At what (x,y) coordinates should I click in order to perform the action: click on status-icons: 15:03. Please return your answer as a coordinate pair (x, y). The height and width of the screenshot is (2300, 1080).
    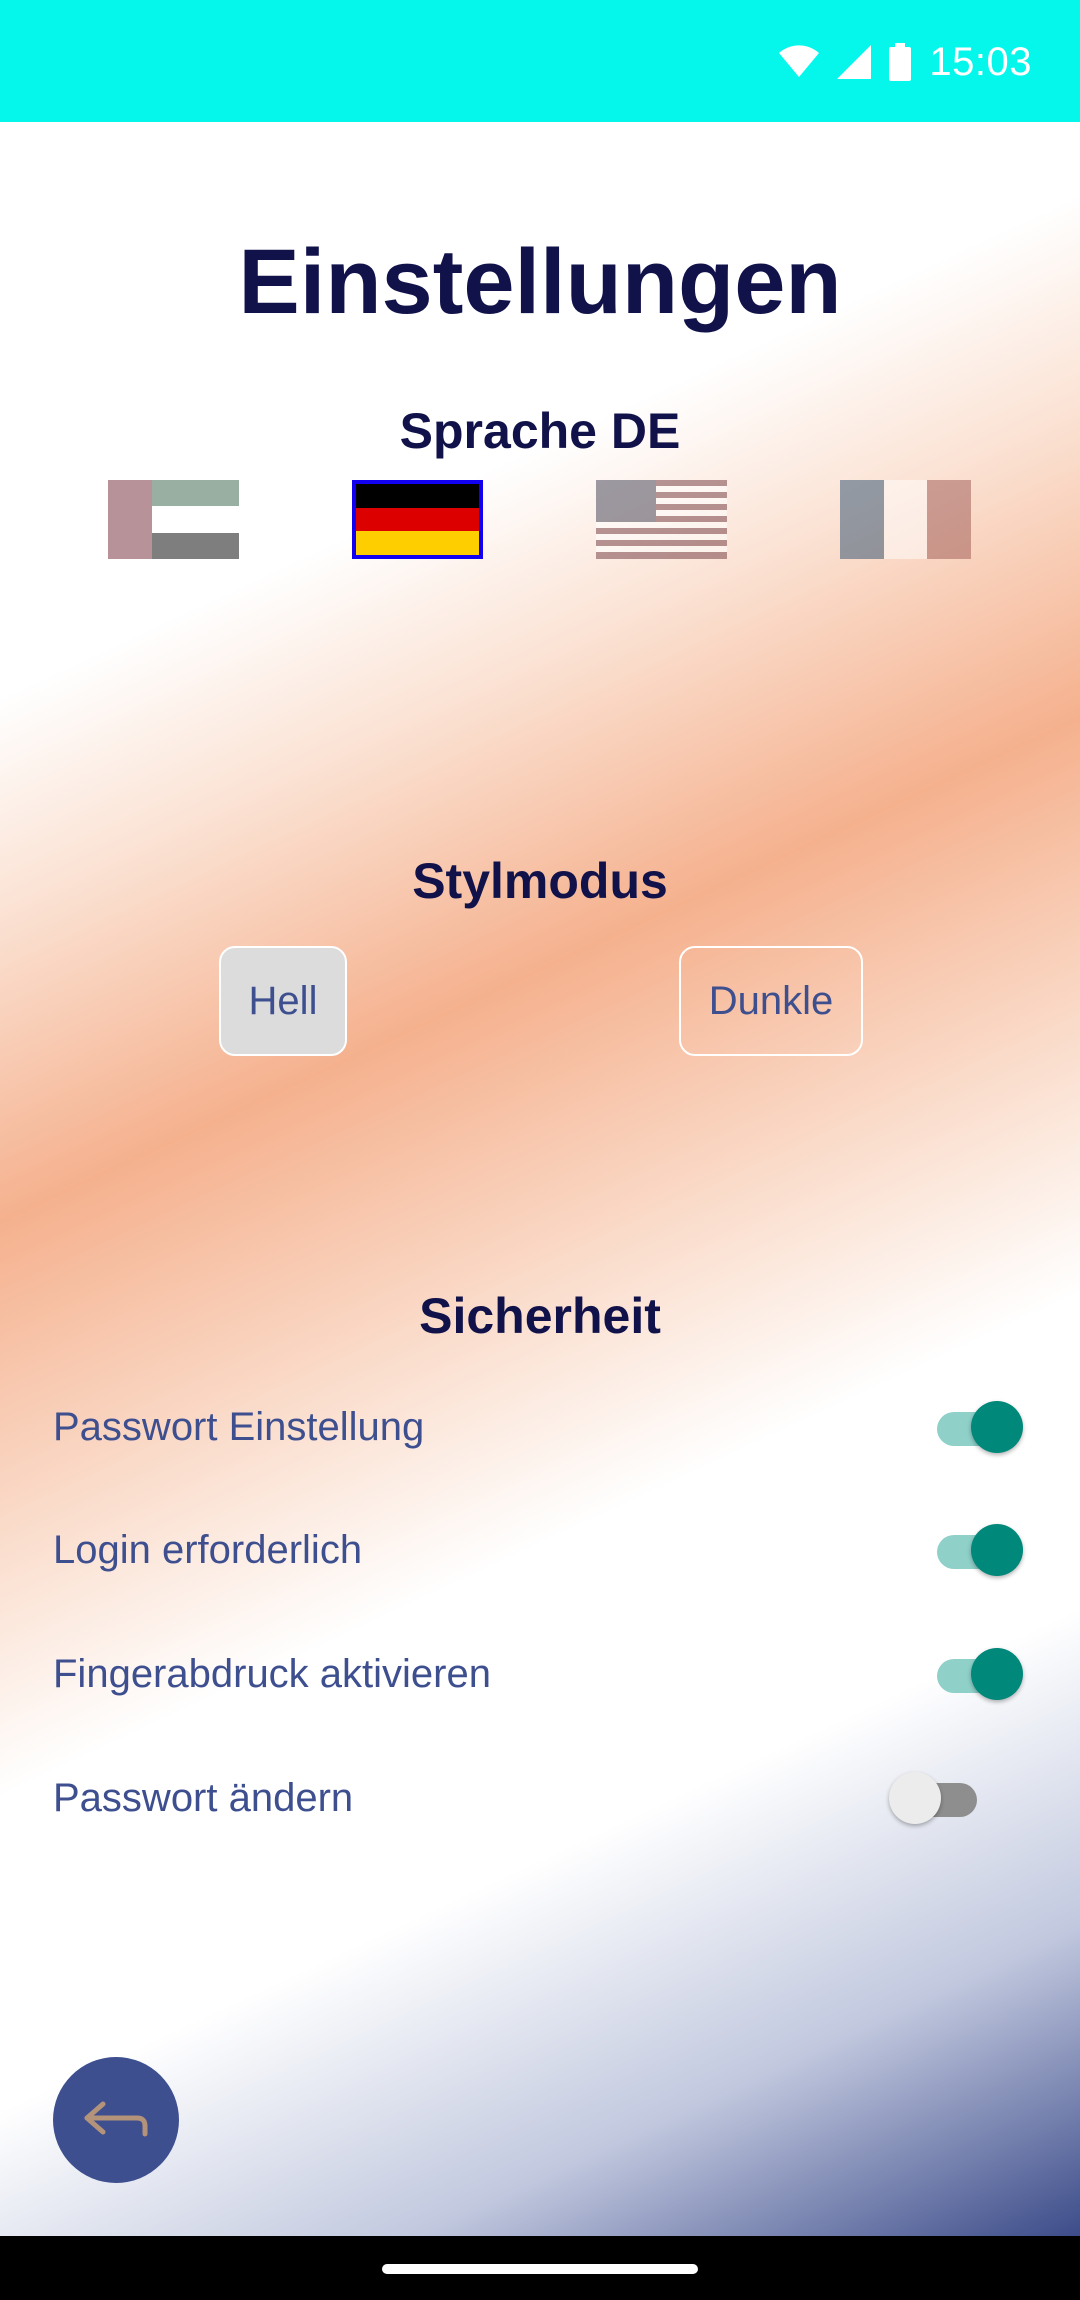
    Looking at the image, I should click on (905, 62).